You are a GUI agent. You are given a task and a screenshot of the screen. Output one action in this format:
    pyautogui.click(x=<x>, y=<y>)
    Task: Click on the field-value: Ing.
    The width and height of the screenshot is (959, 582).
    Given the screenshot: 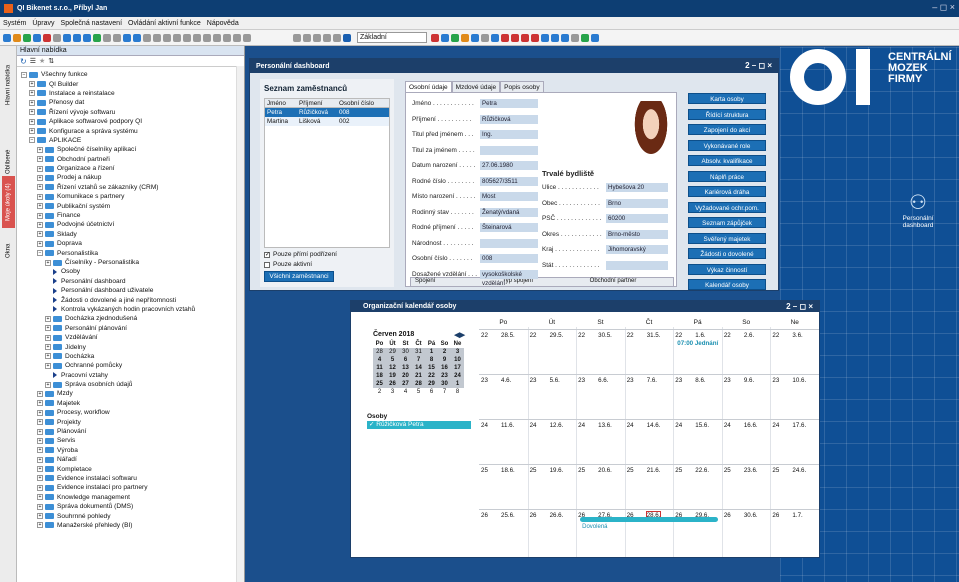 What is the action you would take?
    pyautogui.click(x=509, y=134)
    